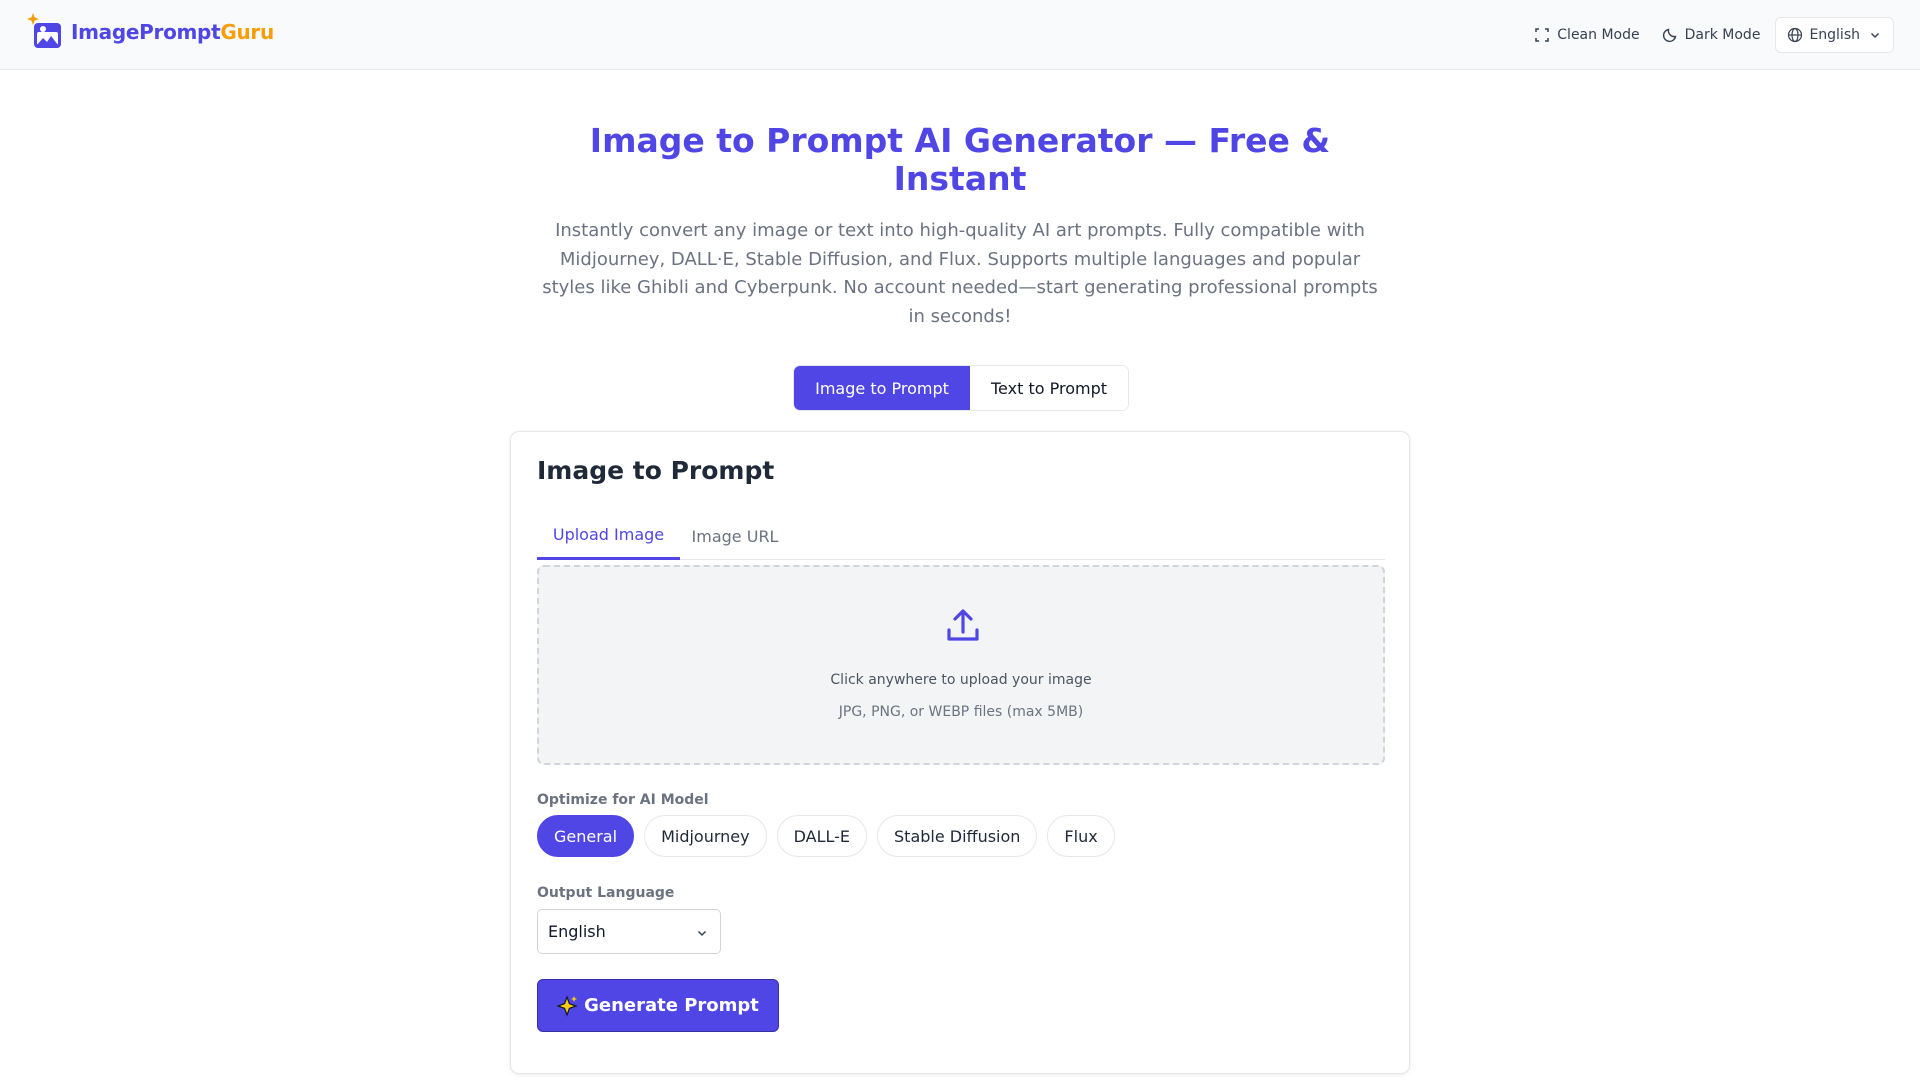 This screenshot has width=1920, height=1080. I want to click on mode-toggle: Image to Prompt Text to Prompt, so click(961, 388).